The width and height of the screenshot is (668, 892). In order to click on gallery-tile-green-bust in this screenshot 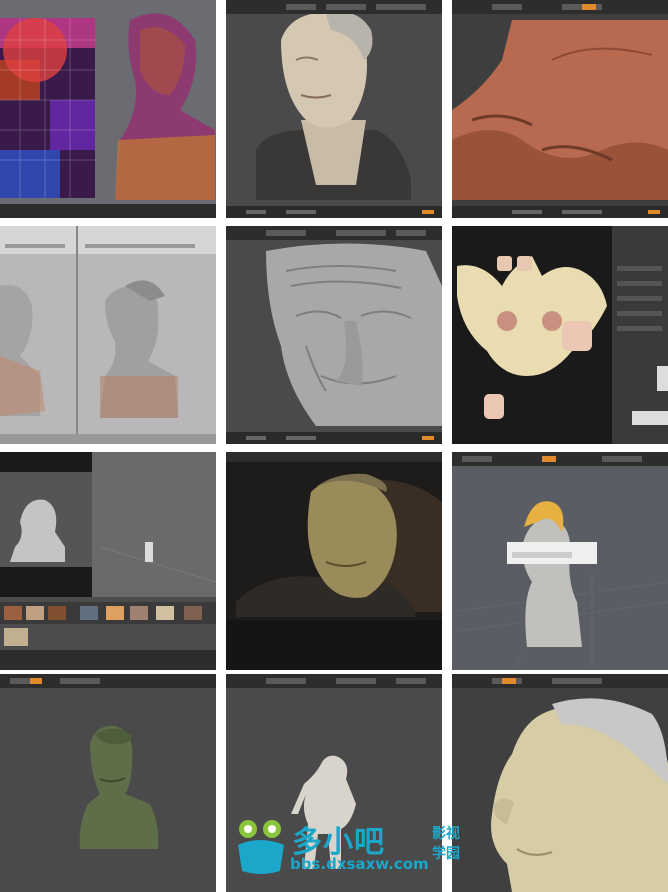, I will do `click(108, 783)`.